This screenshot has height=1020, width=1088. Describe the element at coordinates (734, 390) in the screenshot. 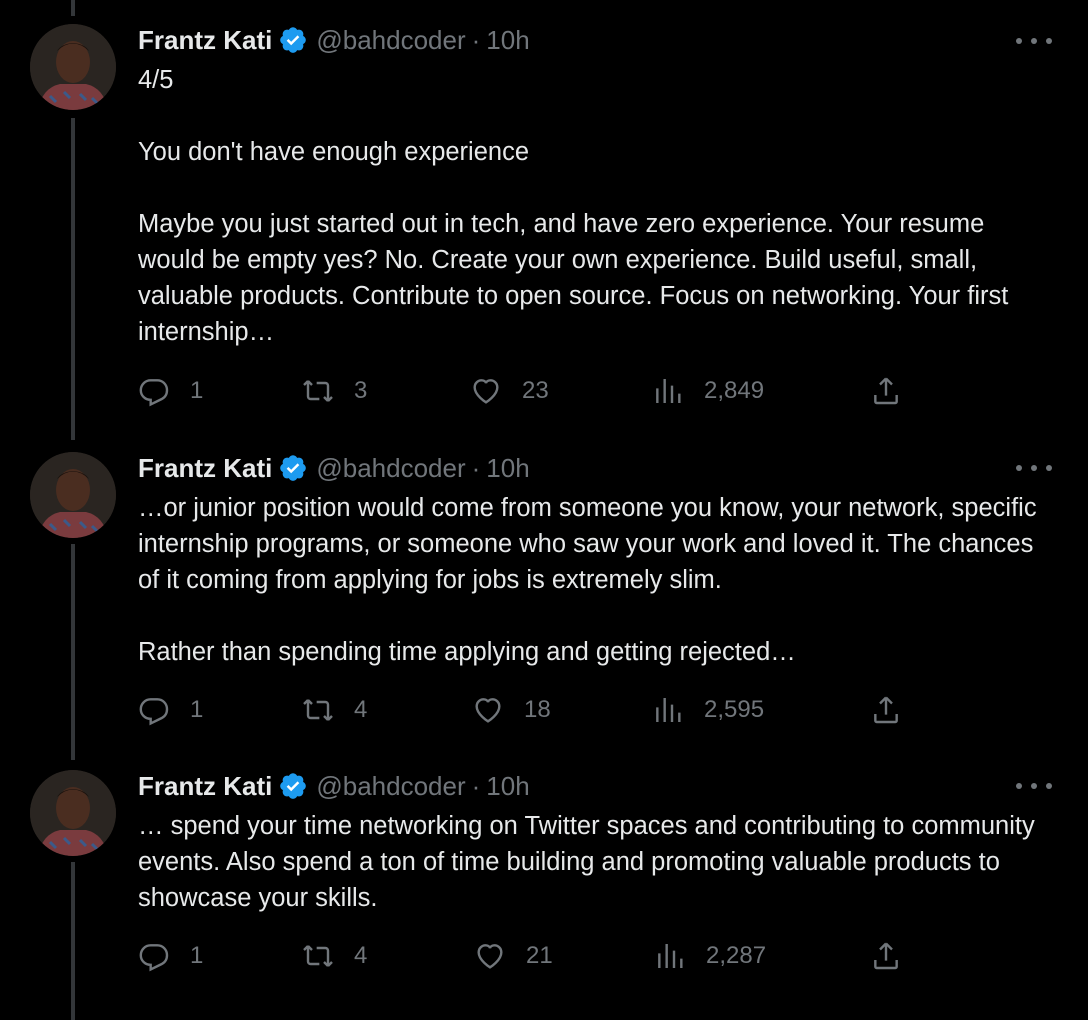

I see `view-count: 2,849` at that location.